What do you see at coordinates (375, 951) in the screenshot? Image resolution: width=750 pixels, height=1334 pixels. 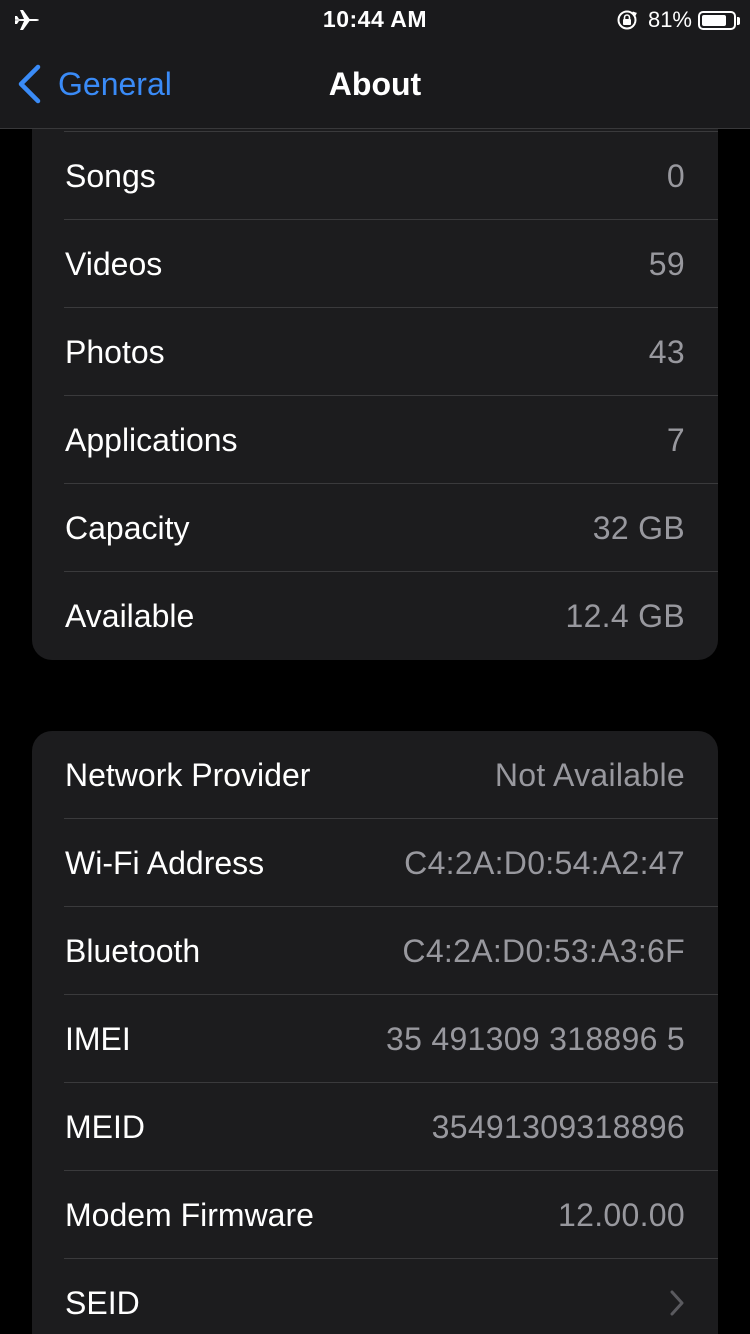 I see `row-bluetooth: Bluetooth C4:2A:D0:53:A3:6F` at bounding box center [375, 951].